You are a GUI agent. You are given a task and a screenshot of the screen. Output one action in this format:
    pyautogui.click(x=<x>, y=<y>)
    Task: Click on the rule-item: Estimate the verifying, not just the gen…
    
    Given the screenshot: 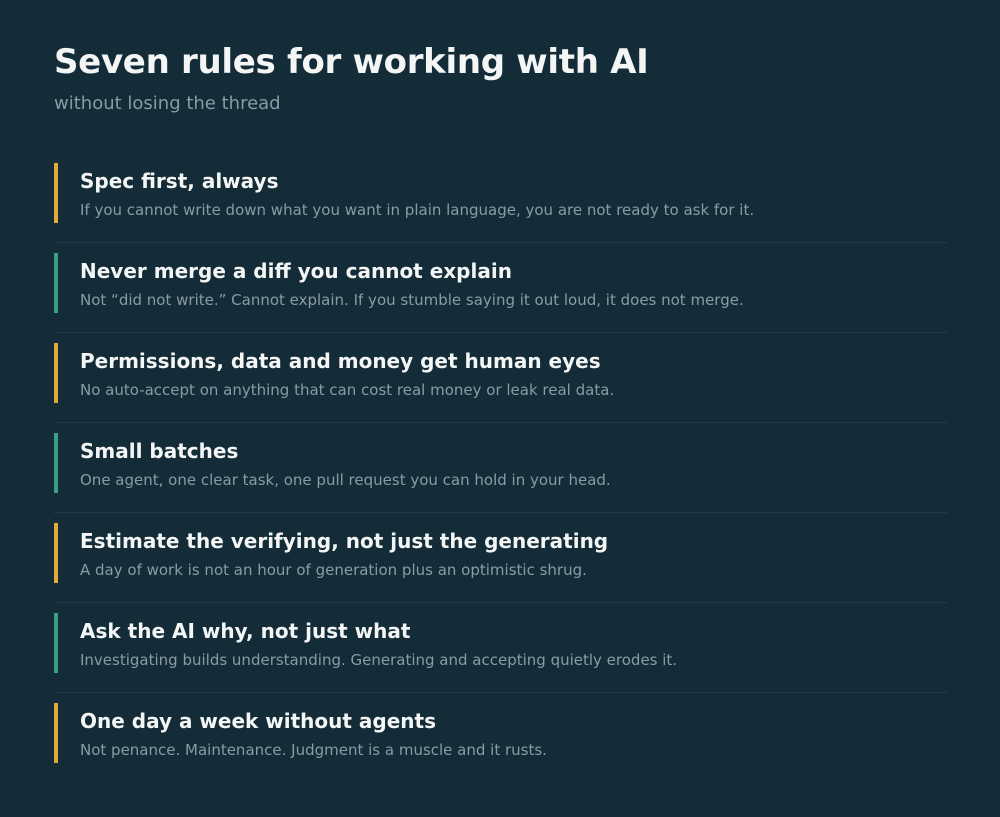 What is the action you would take?
    pyautogui.click(x=500, y=558)
    